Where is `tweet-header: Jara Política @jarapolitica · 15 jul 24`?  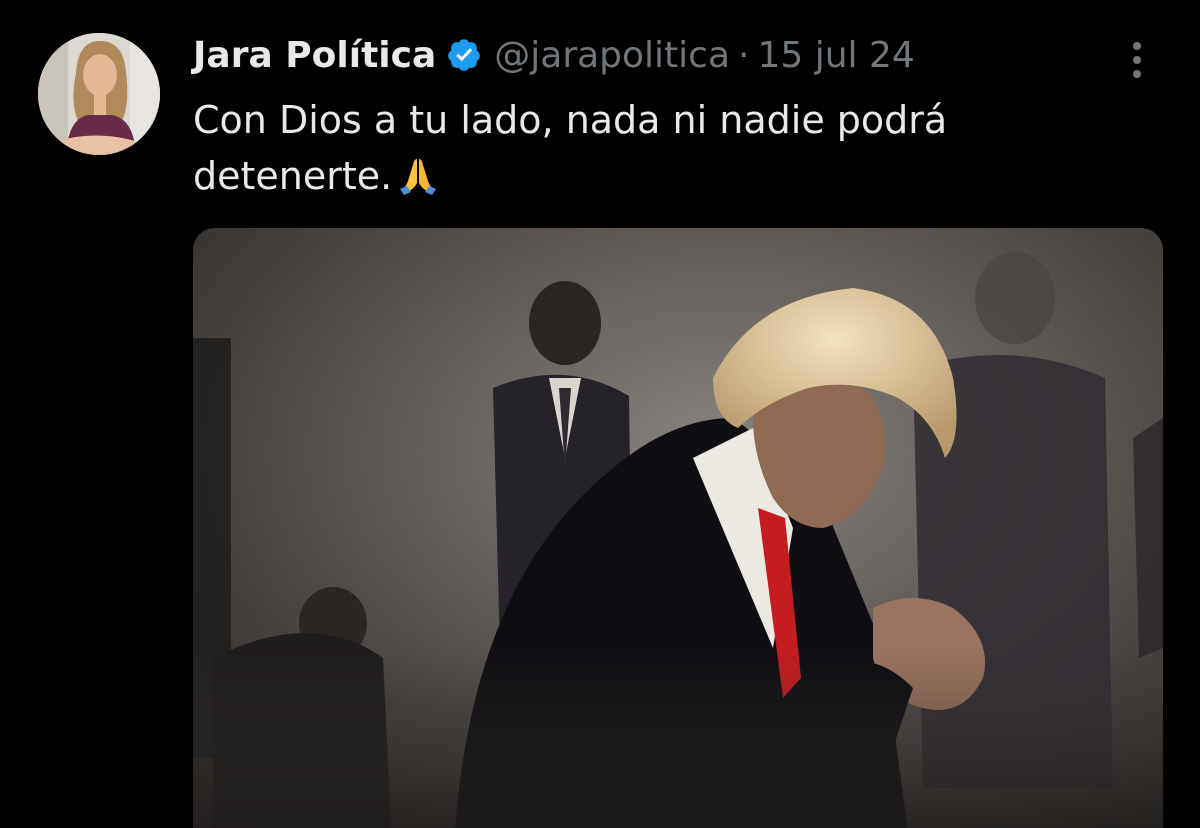
tweet-header: Jara Política @jarapolitica · 15 jul 24 is located at coordinates (554, 55).